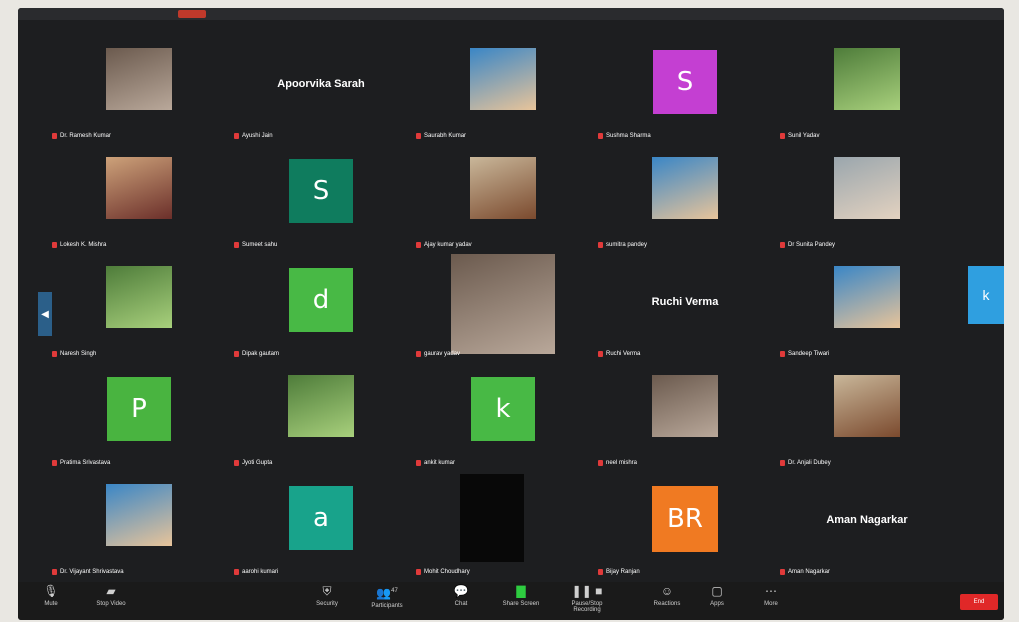 The image size is (1019, 622). Describe the element at coordinates (503, 524) in the screenshot. I see `participant-tile: Mohit Choudhary` at that location.